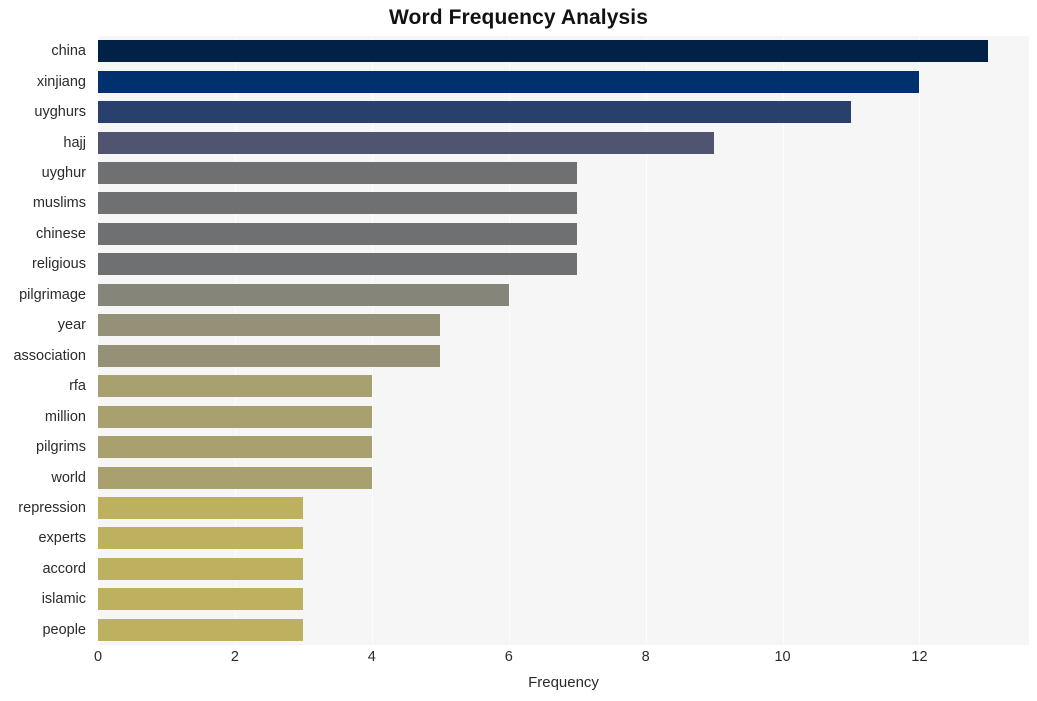 The width and height of the screenshot is (1037, 701). I want to click on bar-pilgrims, so click(235, 447).